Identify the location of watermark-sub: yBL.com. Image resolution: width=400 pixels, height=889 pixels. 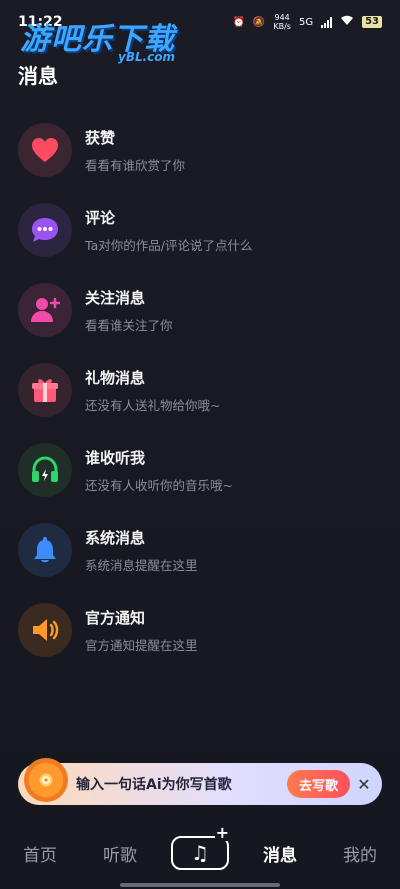
(147, 57).